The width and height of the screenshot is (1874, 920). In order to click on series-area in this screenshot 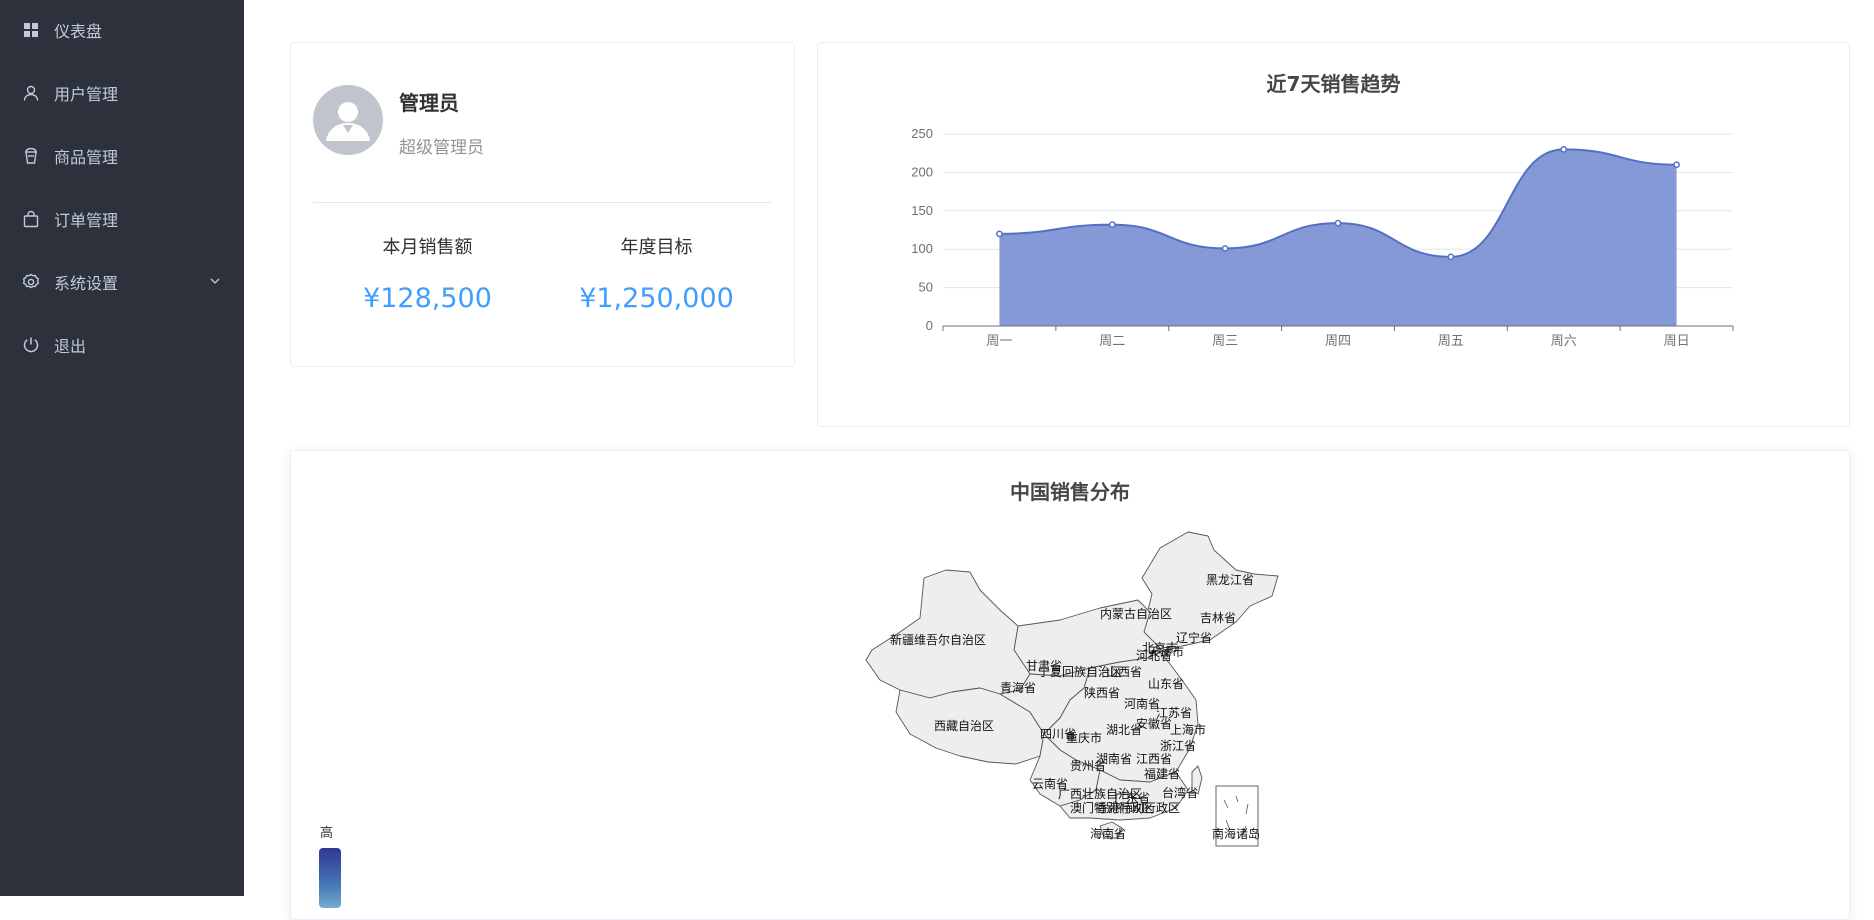, I will do `click(1338, 237)`.